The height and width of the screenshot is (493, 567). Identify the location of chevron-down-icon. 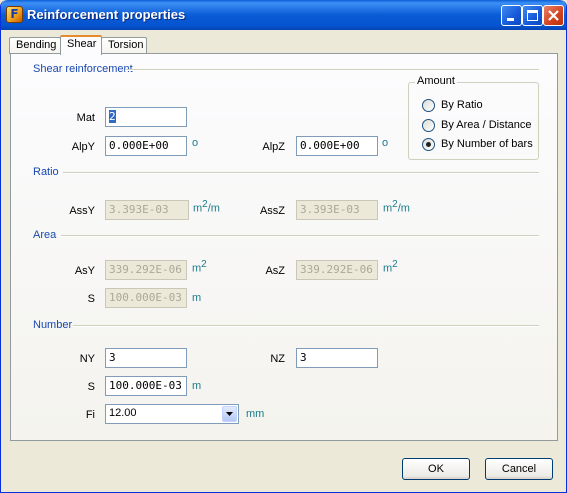
(229, 414).